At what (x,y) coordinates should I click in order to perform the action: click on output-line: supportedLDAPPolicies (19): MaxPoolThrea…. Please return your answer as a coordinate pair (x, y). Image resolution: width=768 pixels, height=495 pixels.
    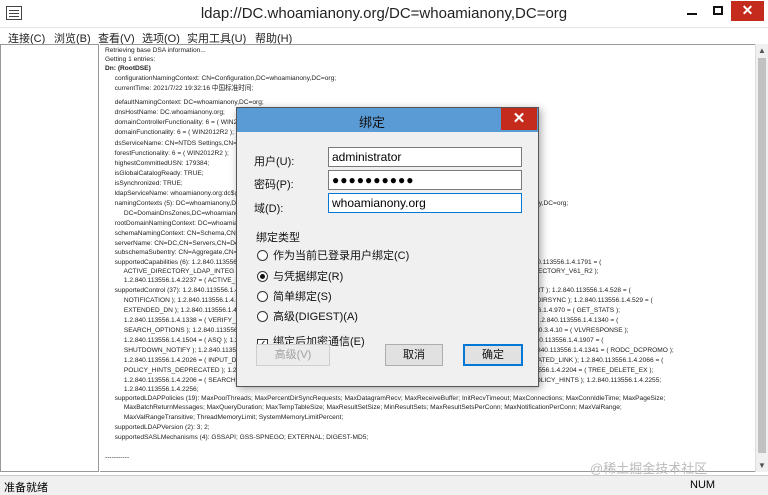
    Looking at the image, I should click on (383, 398).